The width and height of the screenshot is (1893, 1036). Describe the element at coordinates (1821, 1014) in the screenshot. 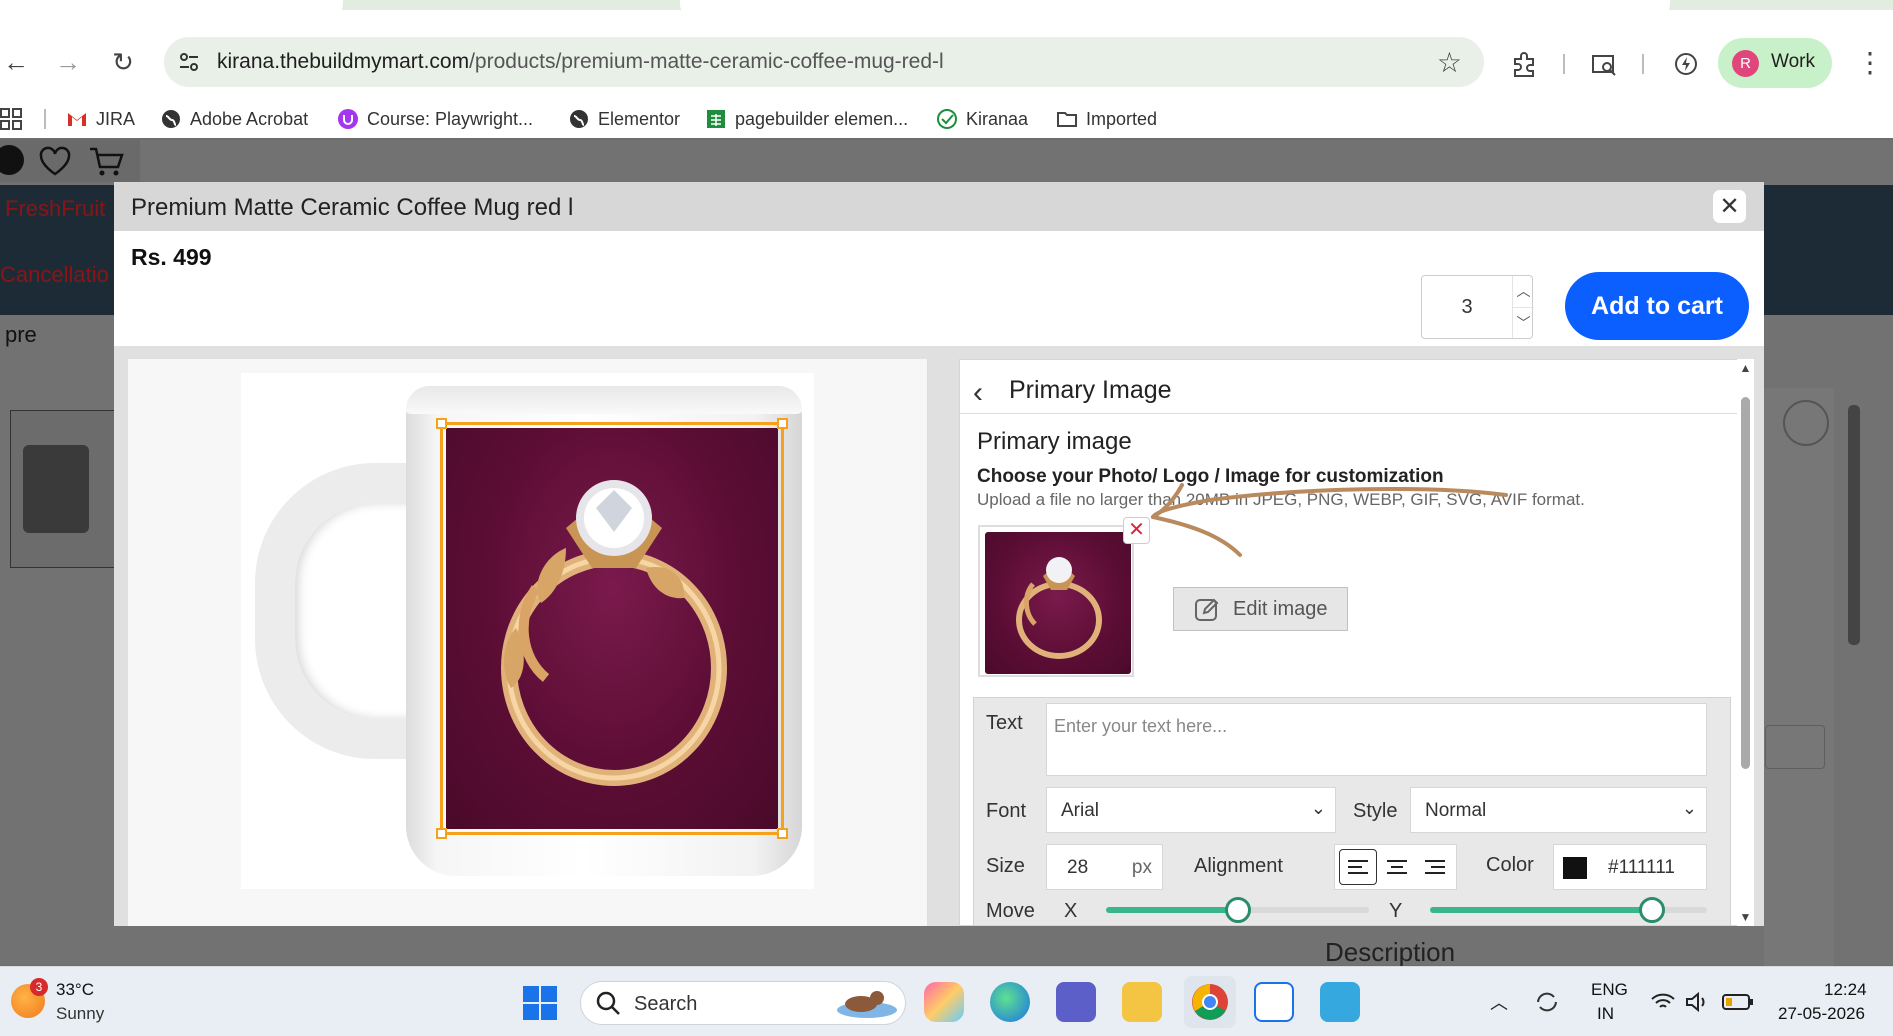

I see `clock-date: 27-05-2026` at that location.